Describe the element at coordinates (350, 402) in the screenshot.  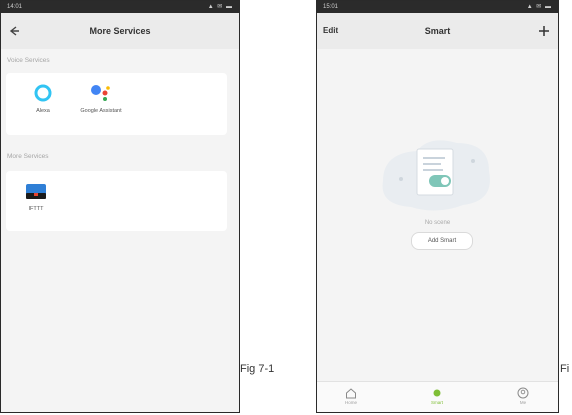
I see `tab-label: Home` at that location.